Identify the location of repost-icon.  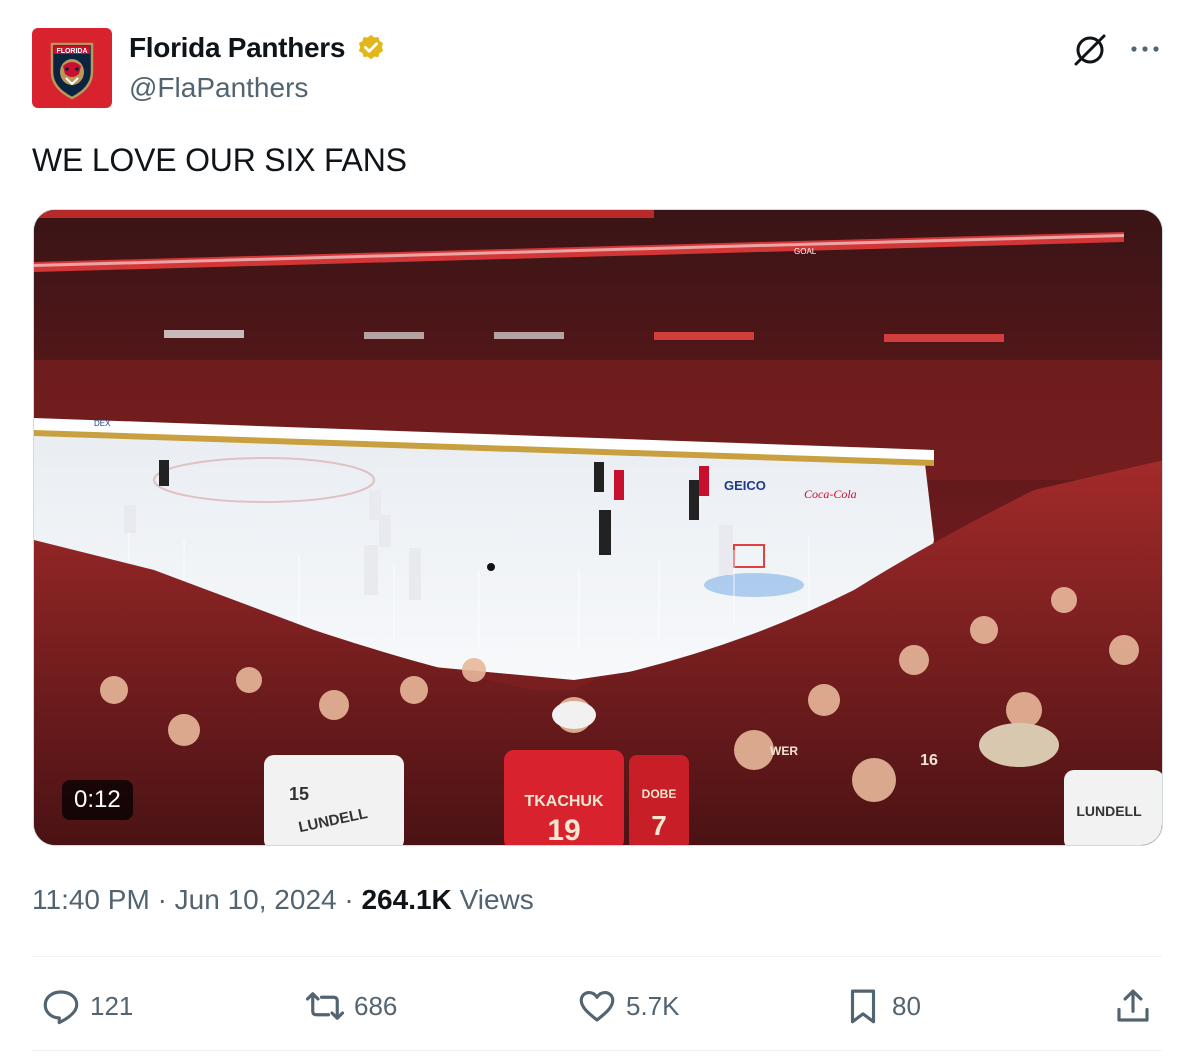
(325, 1006).